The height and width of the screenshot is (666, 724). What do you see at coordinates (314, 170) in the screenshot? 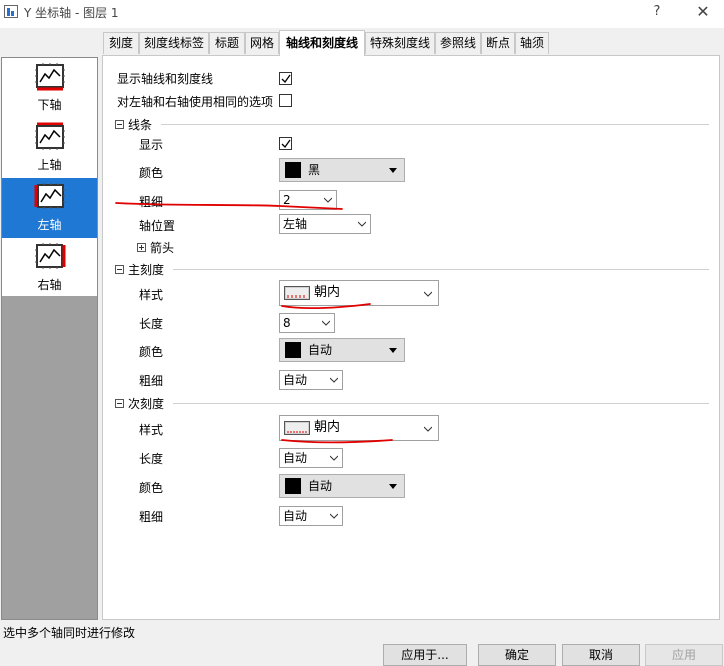
I see `line-color-value: 黑` at bounding box center [314, 170].